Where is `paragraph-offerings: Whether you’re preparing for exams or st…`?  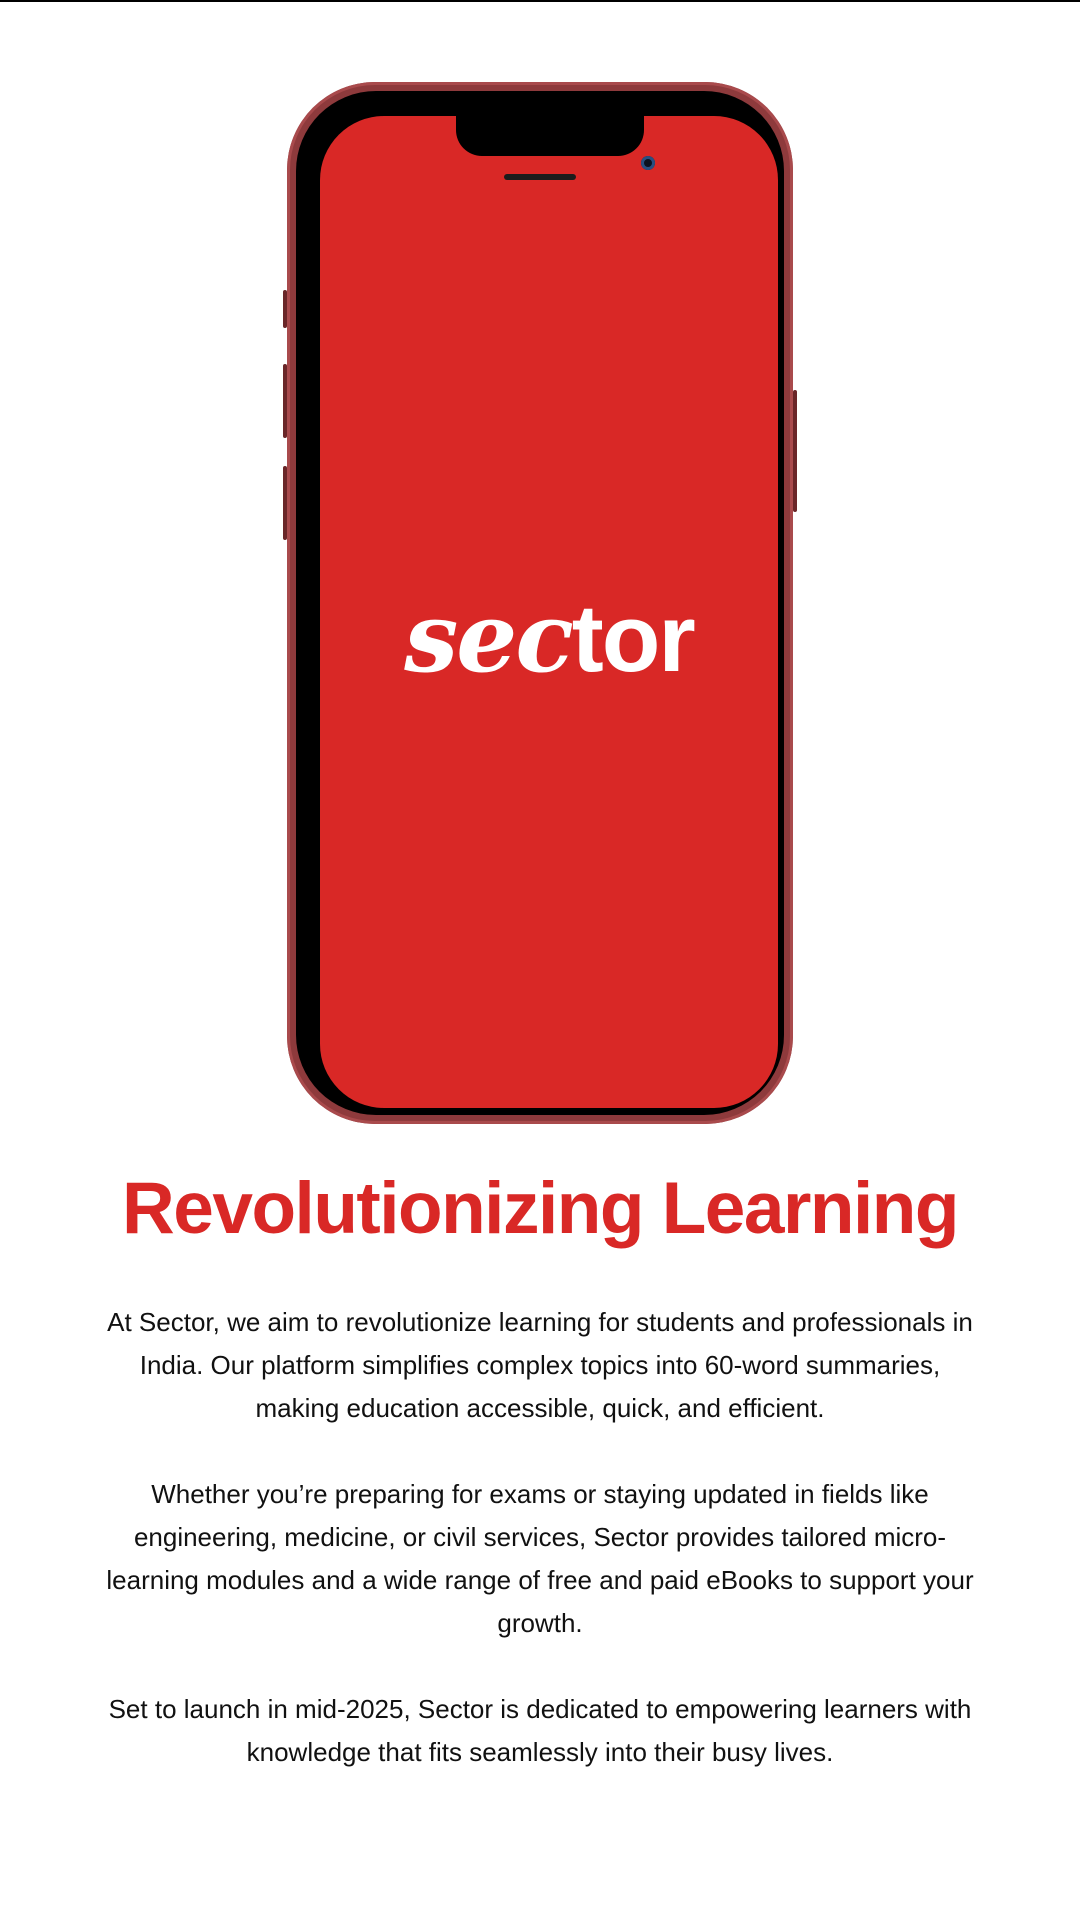
paragraph-offerings: Whether you’re preparing for exams or st… is located at coordinates (540, 1558).